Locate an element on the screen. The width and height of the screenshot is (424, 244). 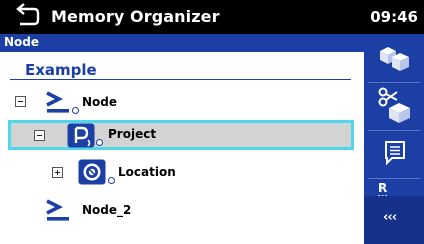
scissors-icon is located at coordinates (394, 105).